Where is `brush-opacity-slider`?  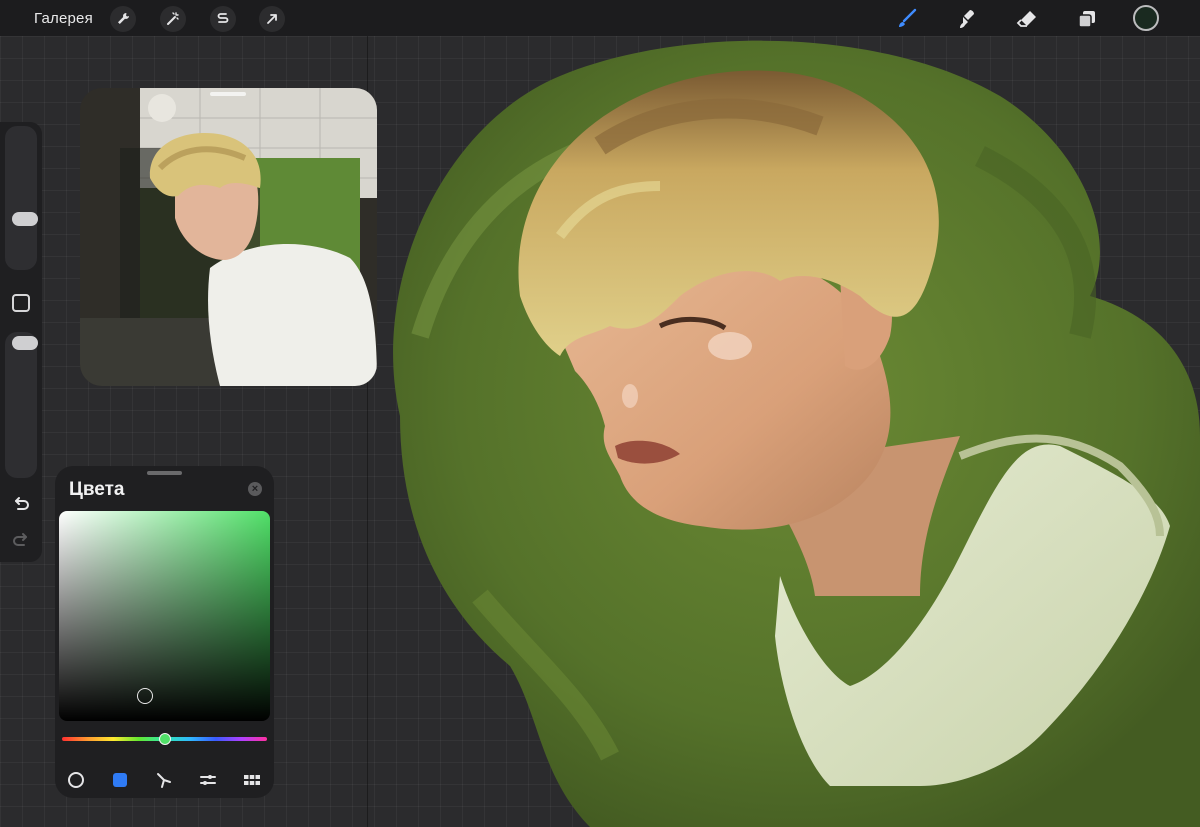
brush-opacity-slider is located at coordinates (21, 405).